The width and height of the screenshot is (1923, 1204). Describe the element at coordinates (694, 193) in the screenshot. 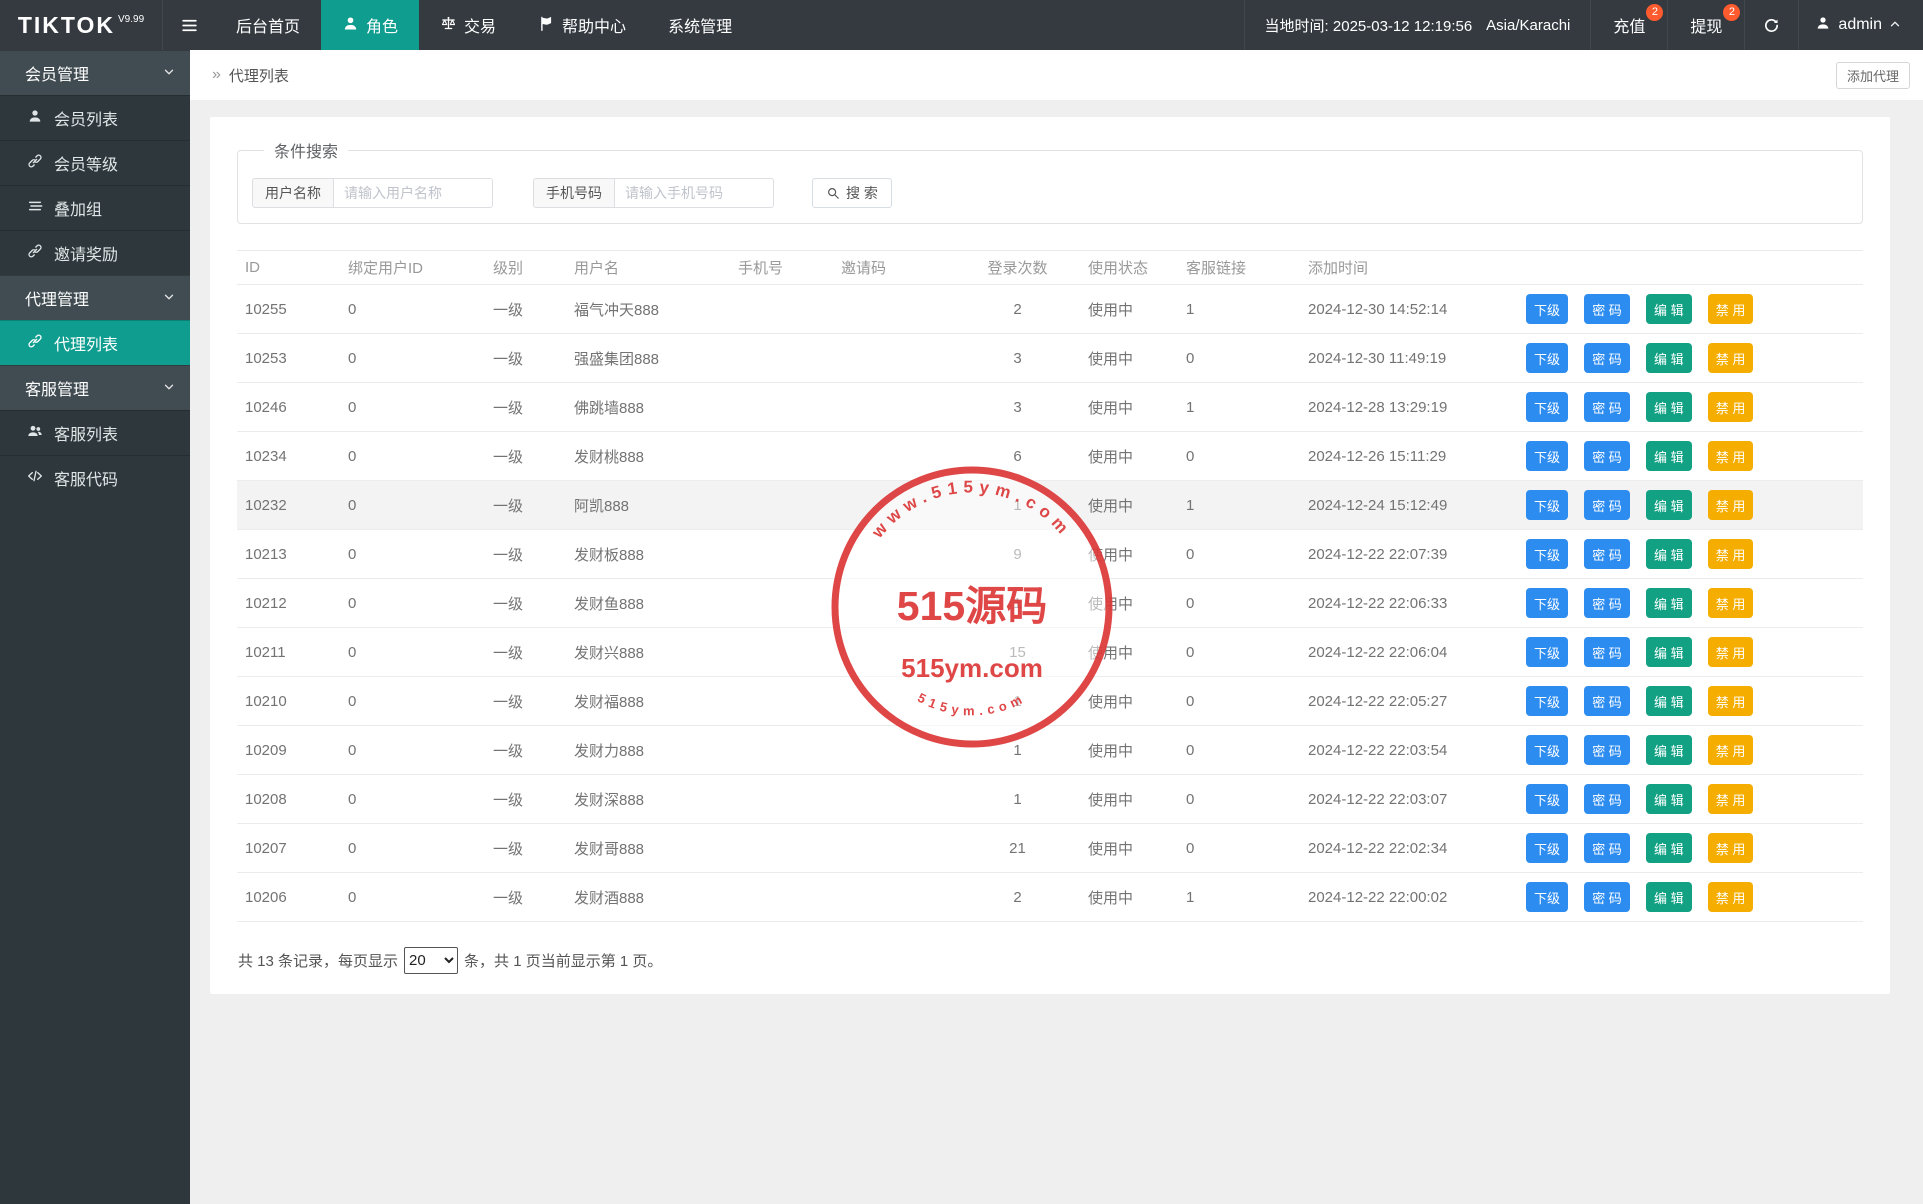

I see `phone-input` at that location.